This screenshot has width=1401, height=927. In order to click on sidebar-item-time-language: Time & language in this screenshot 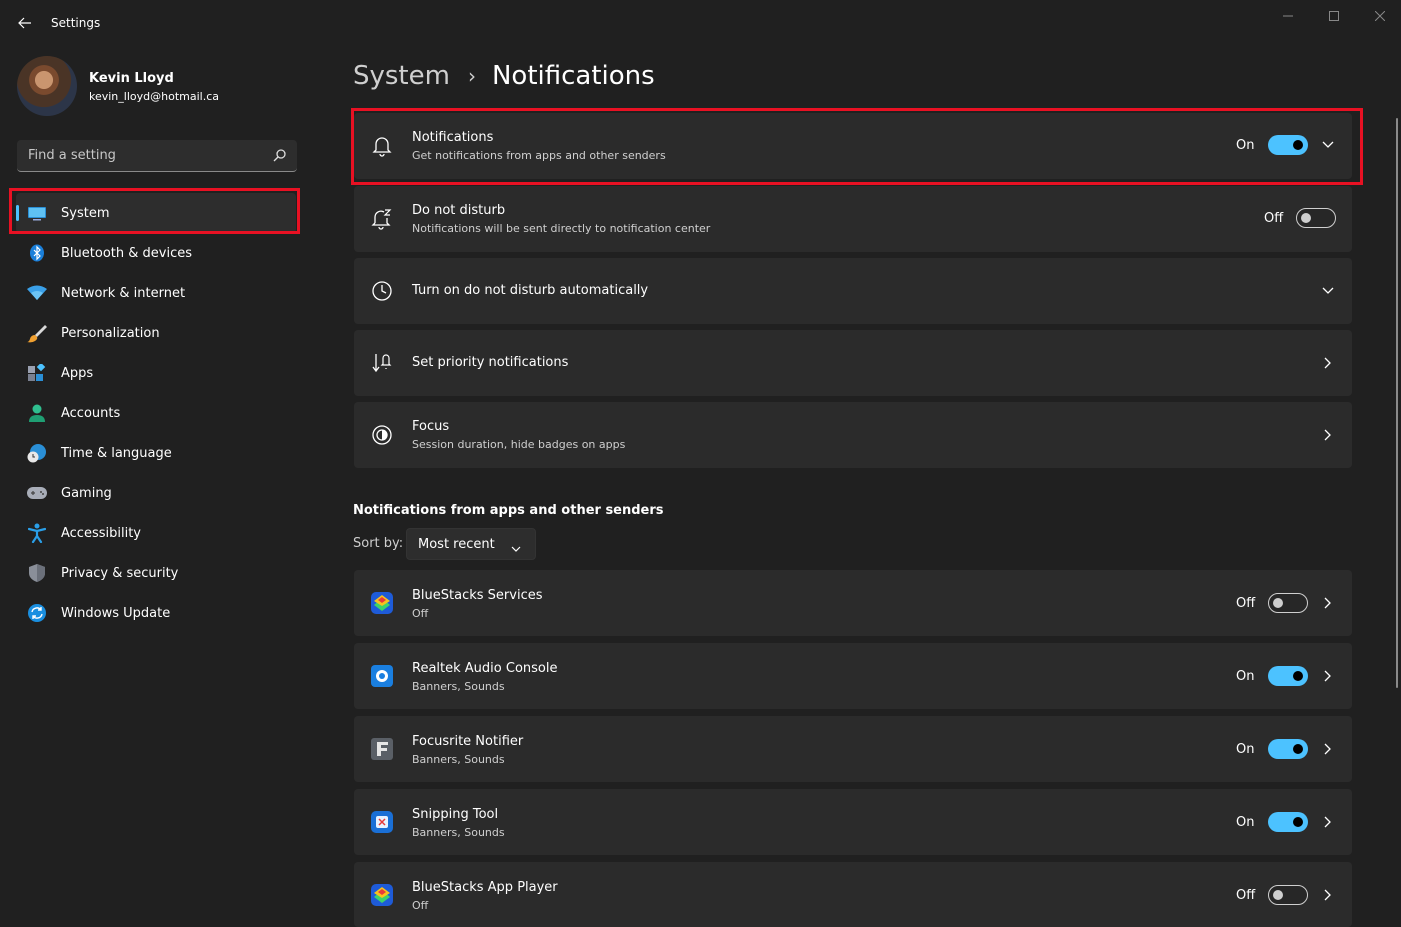, I will do `click(156, 453)`.